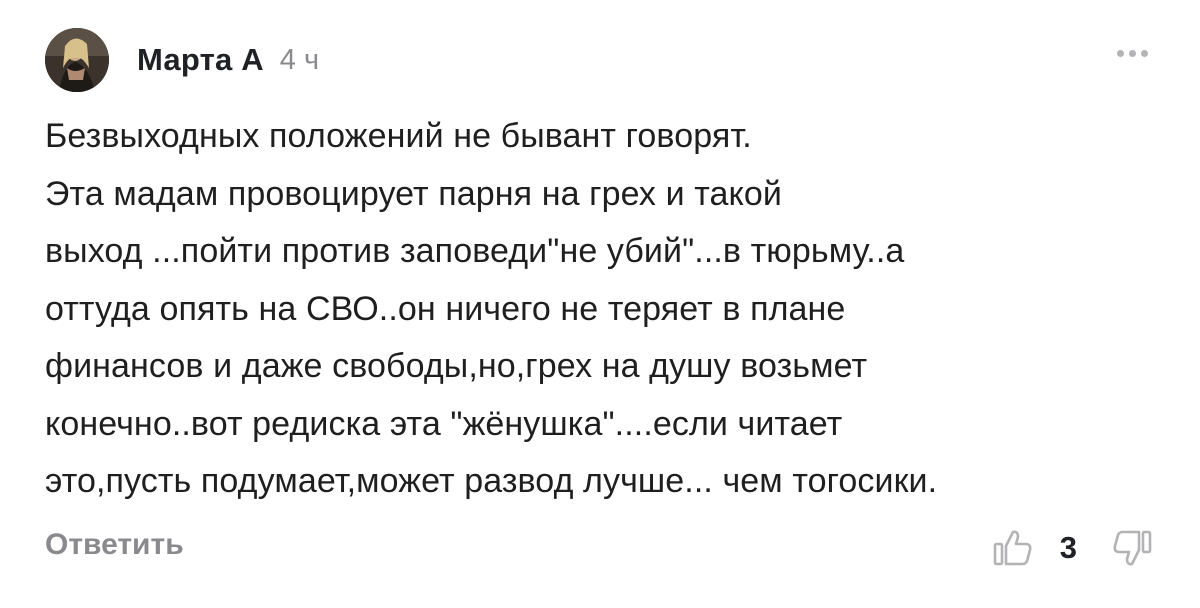  What do you see at coordinates (114, 545) in the screenshot?
I see `reply-button: Ответить` at bounding box center [114, 545].